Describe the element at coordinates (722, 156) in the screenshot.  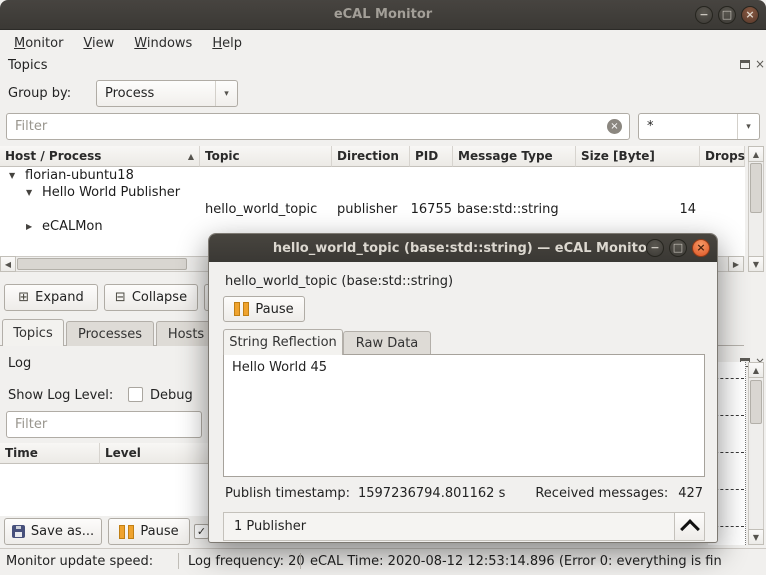
I see `col-drops: Drops` at that location.